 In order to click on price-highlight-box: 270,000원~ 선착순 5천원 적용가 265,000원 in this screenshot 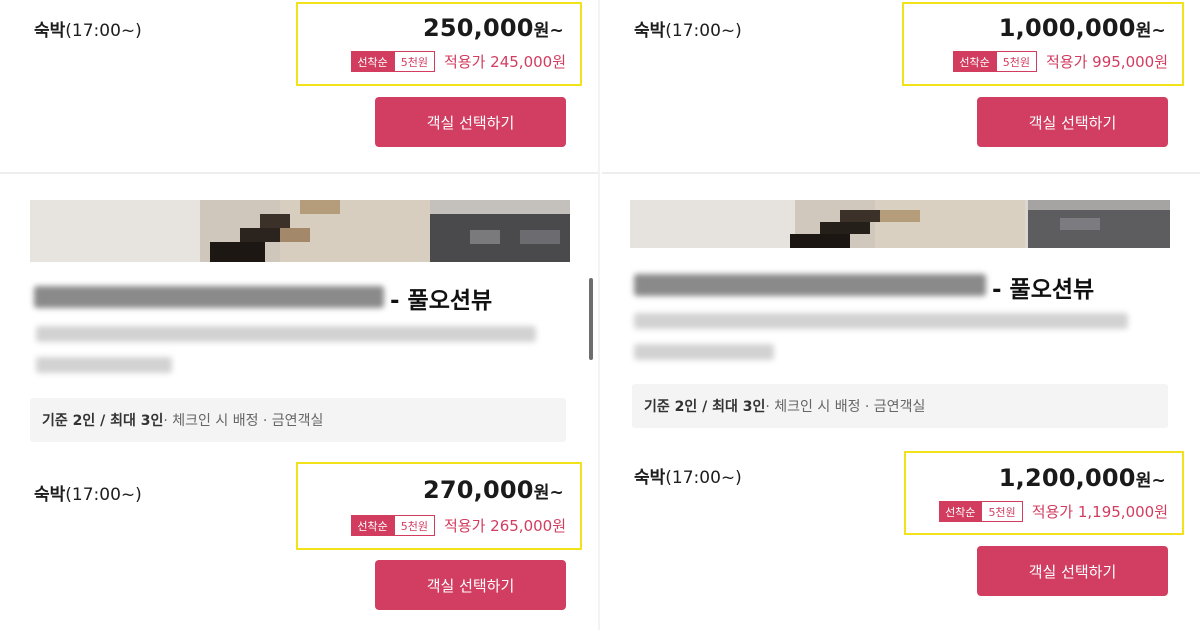, I will do `click(439, 506)`.